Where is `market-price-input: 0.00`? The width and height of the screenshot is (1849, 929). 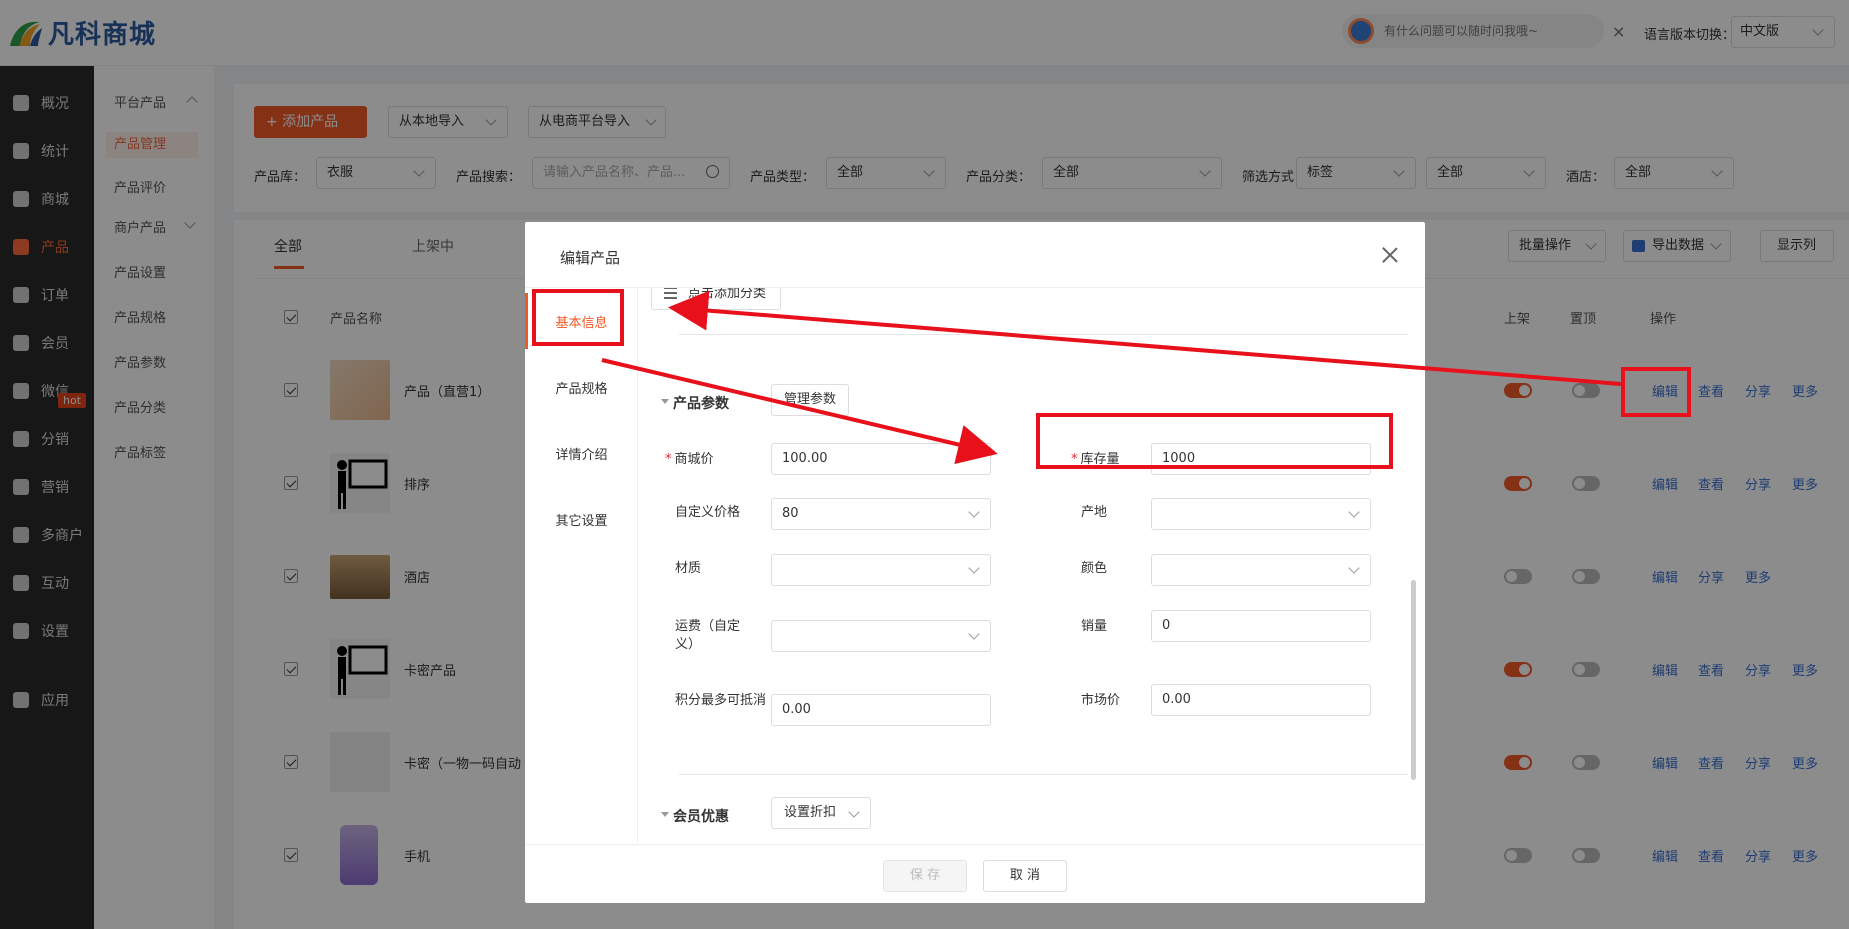 market-price-input: 0.00 is located at coordinates (1261, 700).